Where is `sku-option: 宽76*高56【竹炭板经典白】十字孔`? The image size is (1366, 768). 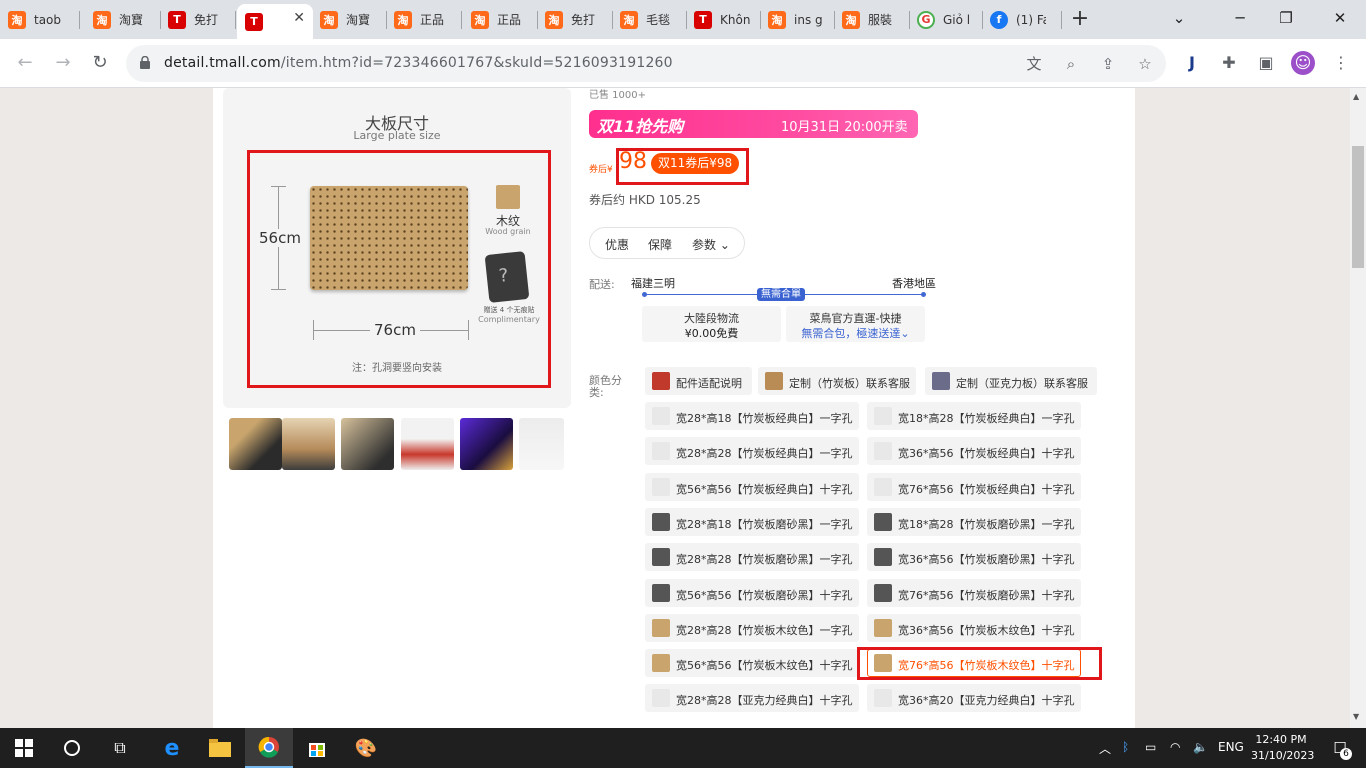
sku-option: 宽76*高56【竹炭板经典白】十字孔 is located at coordinates (974, 486).